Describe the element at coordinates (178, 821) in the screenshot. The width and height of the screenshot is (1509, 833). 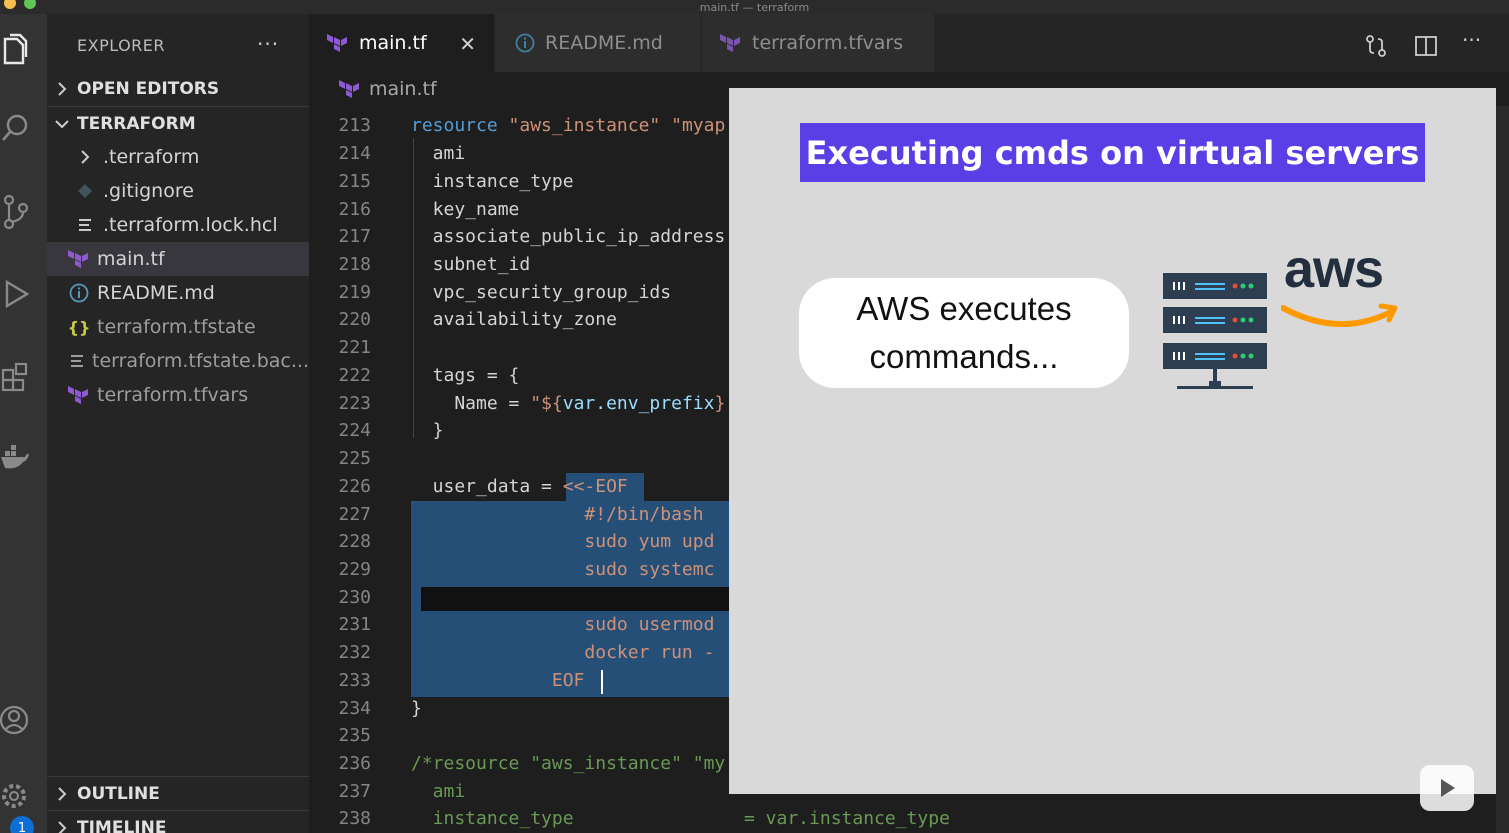
I see `timeline-section: TIMELINE` at that location.